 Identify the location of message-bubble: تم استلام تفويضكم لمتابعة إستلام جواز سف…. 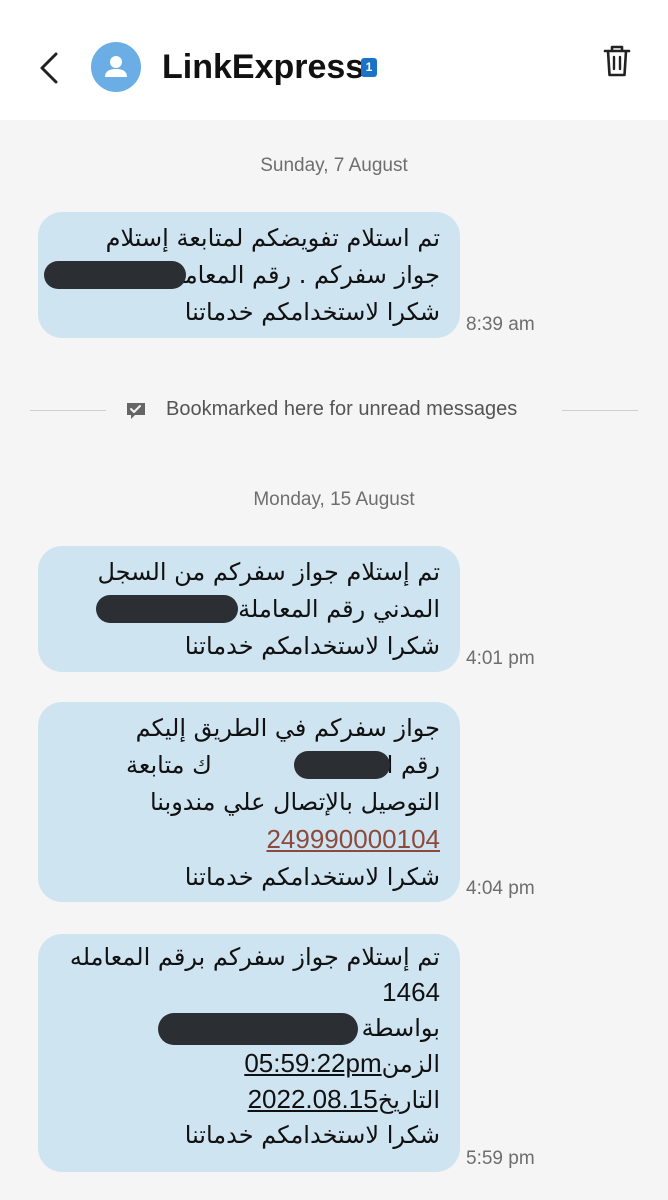
(249, 275).